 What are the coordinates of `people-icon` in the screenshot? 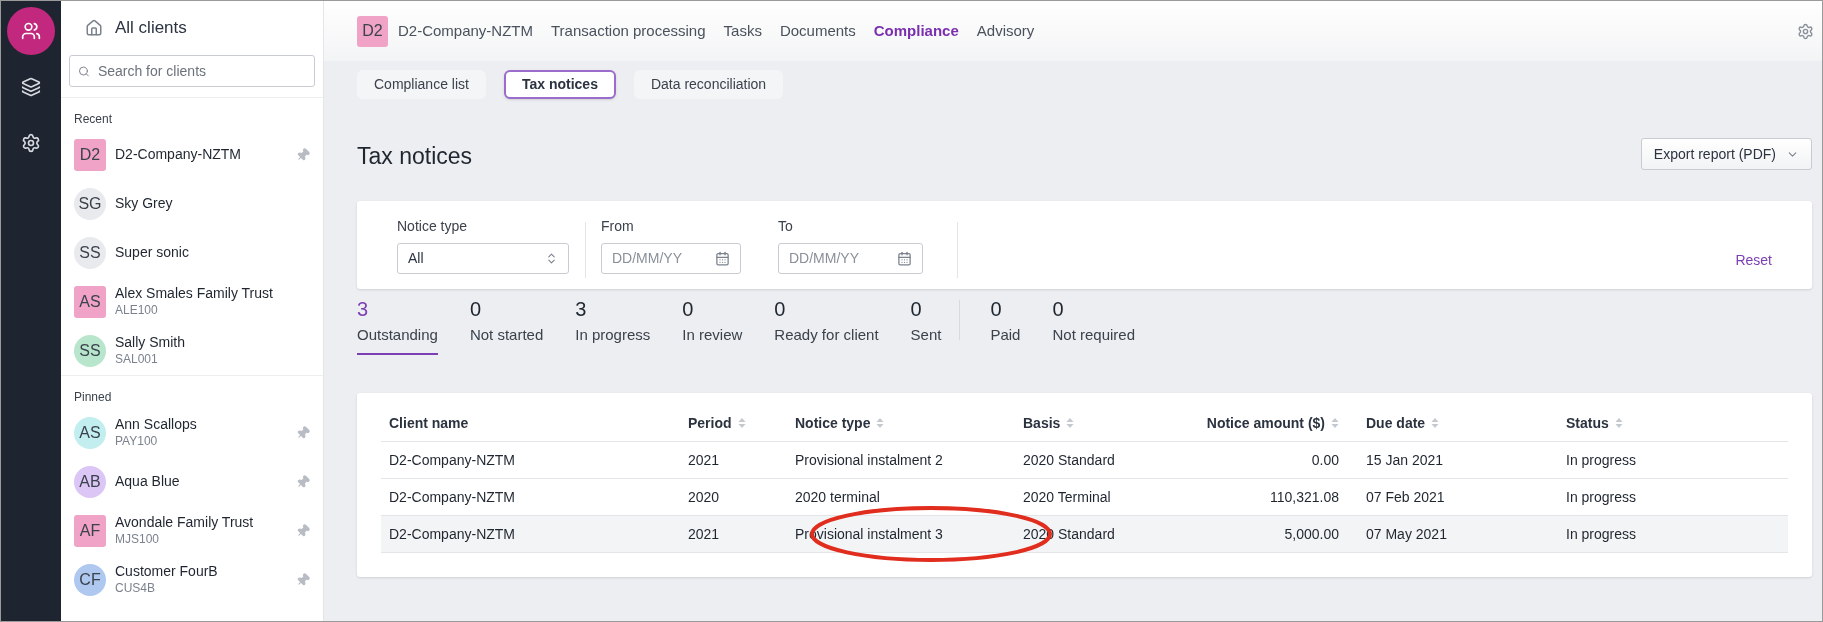 It's located at (31, 31).